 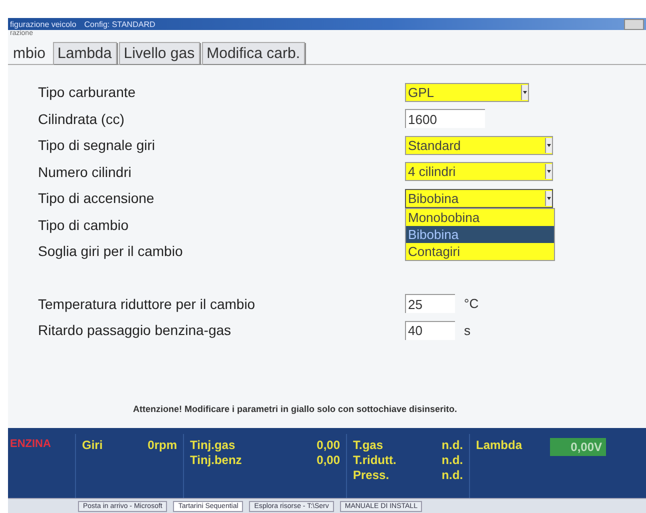 What do you see at coordinates (85, 172) in the screenshot?
I see `field-label: Numero cilindri` at bounding box center [85, 172].